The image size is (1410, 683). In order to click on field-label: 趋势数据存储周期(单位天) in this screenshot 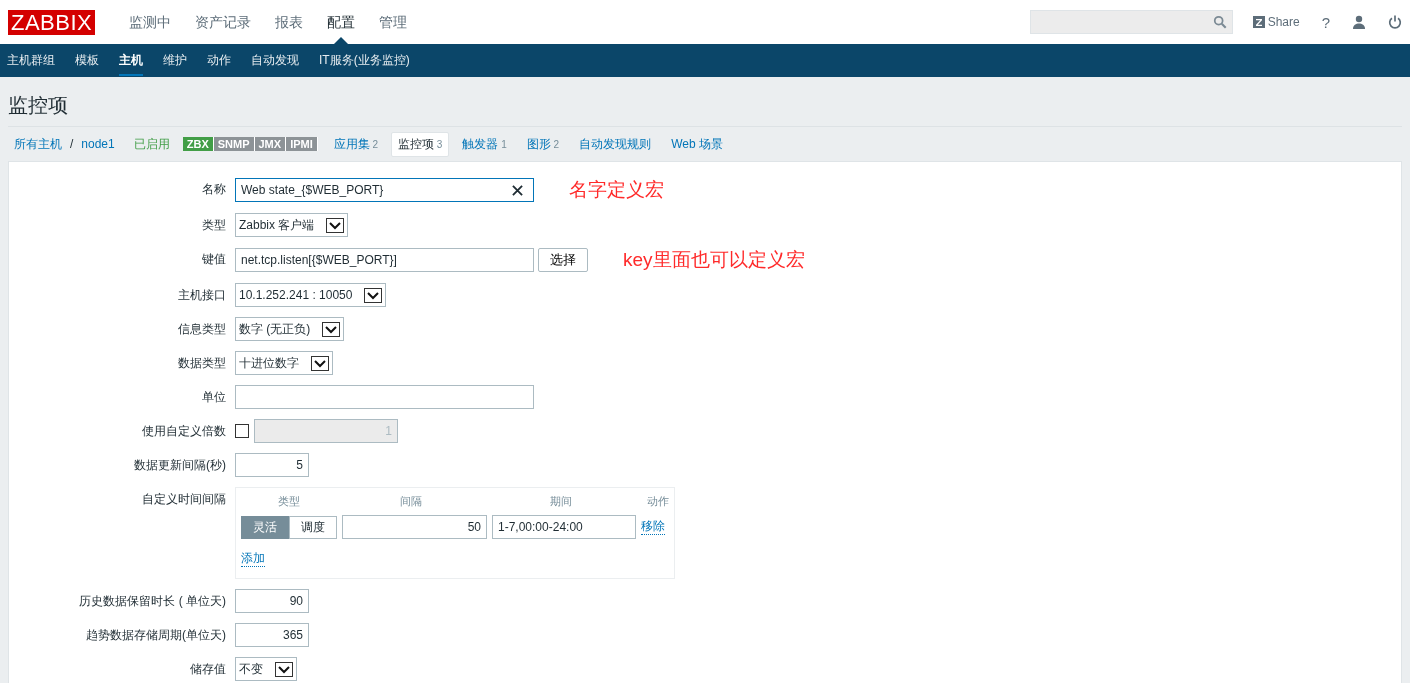, I will do `click(156, 635)`.